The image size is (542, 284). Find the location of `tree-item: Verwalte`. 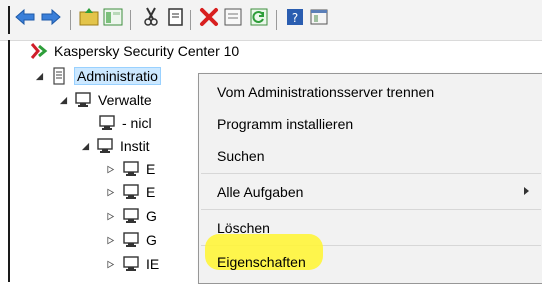

tree-item: Verwalte is located at coordinates (105, 100).